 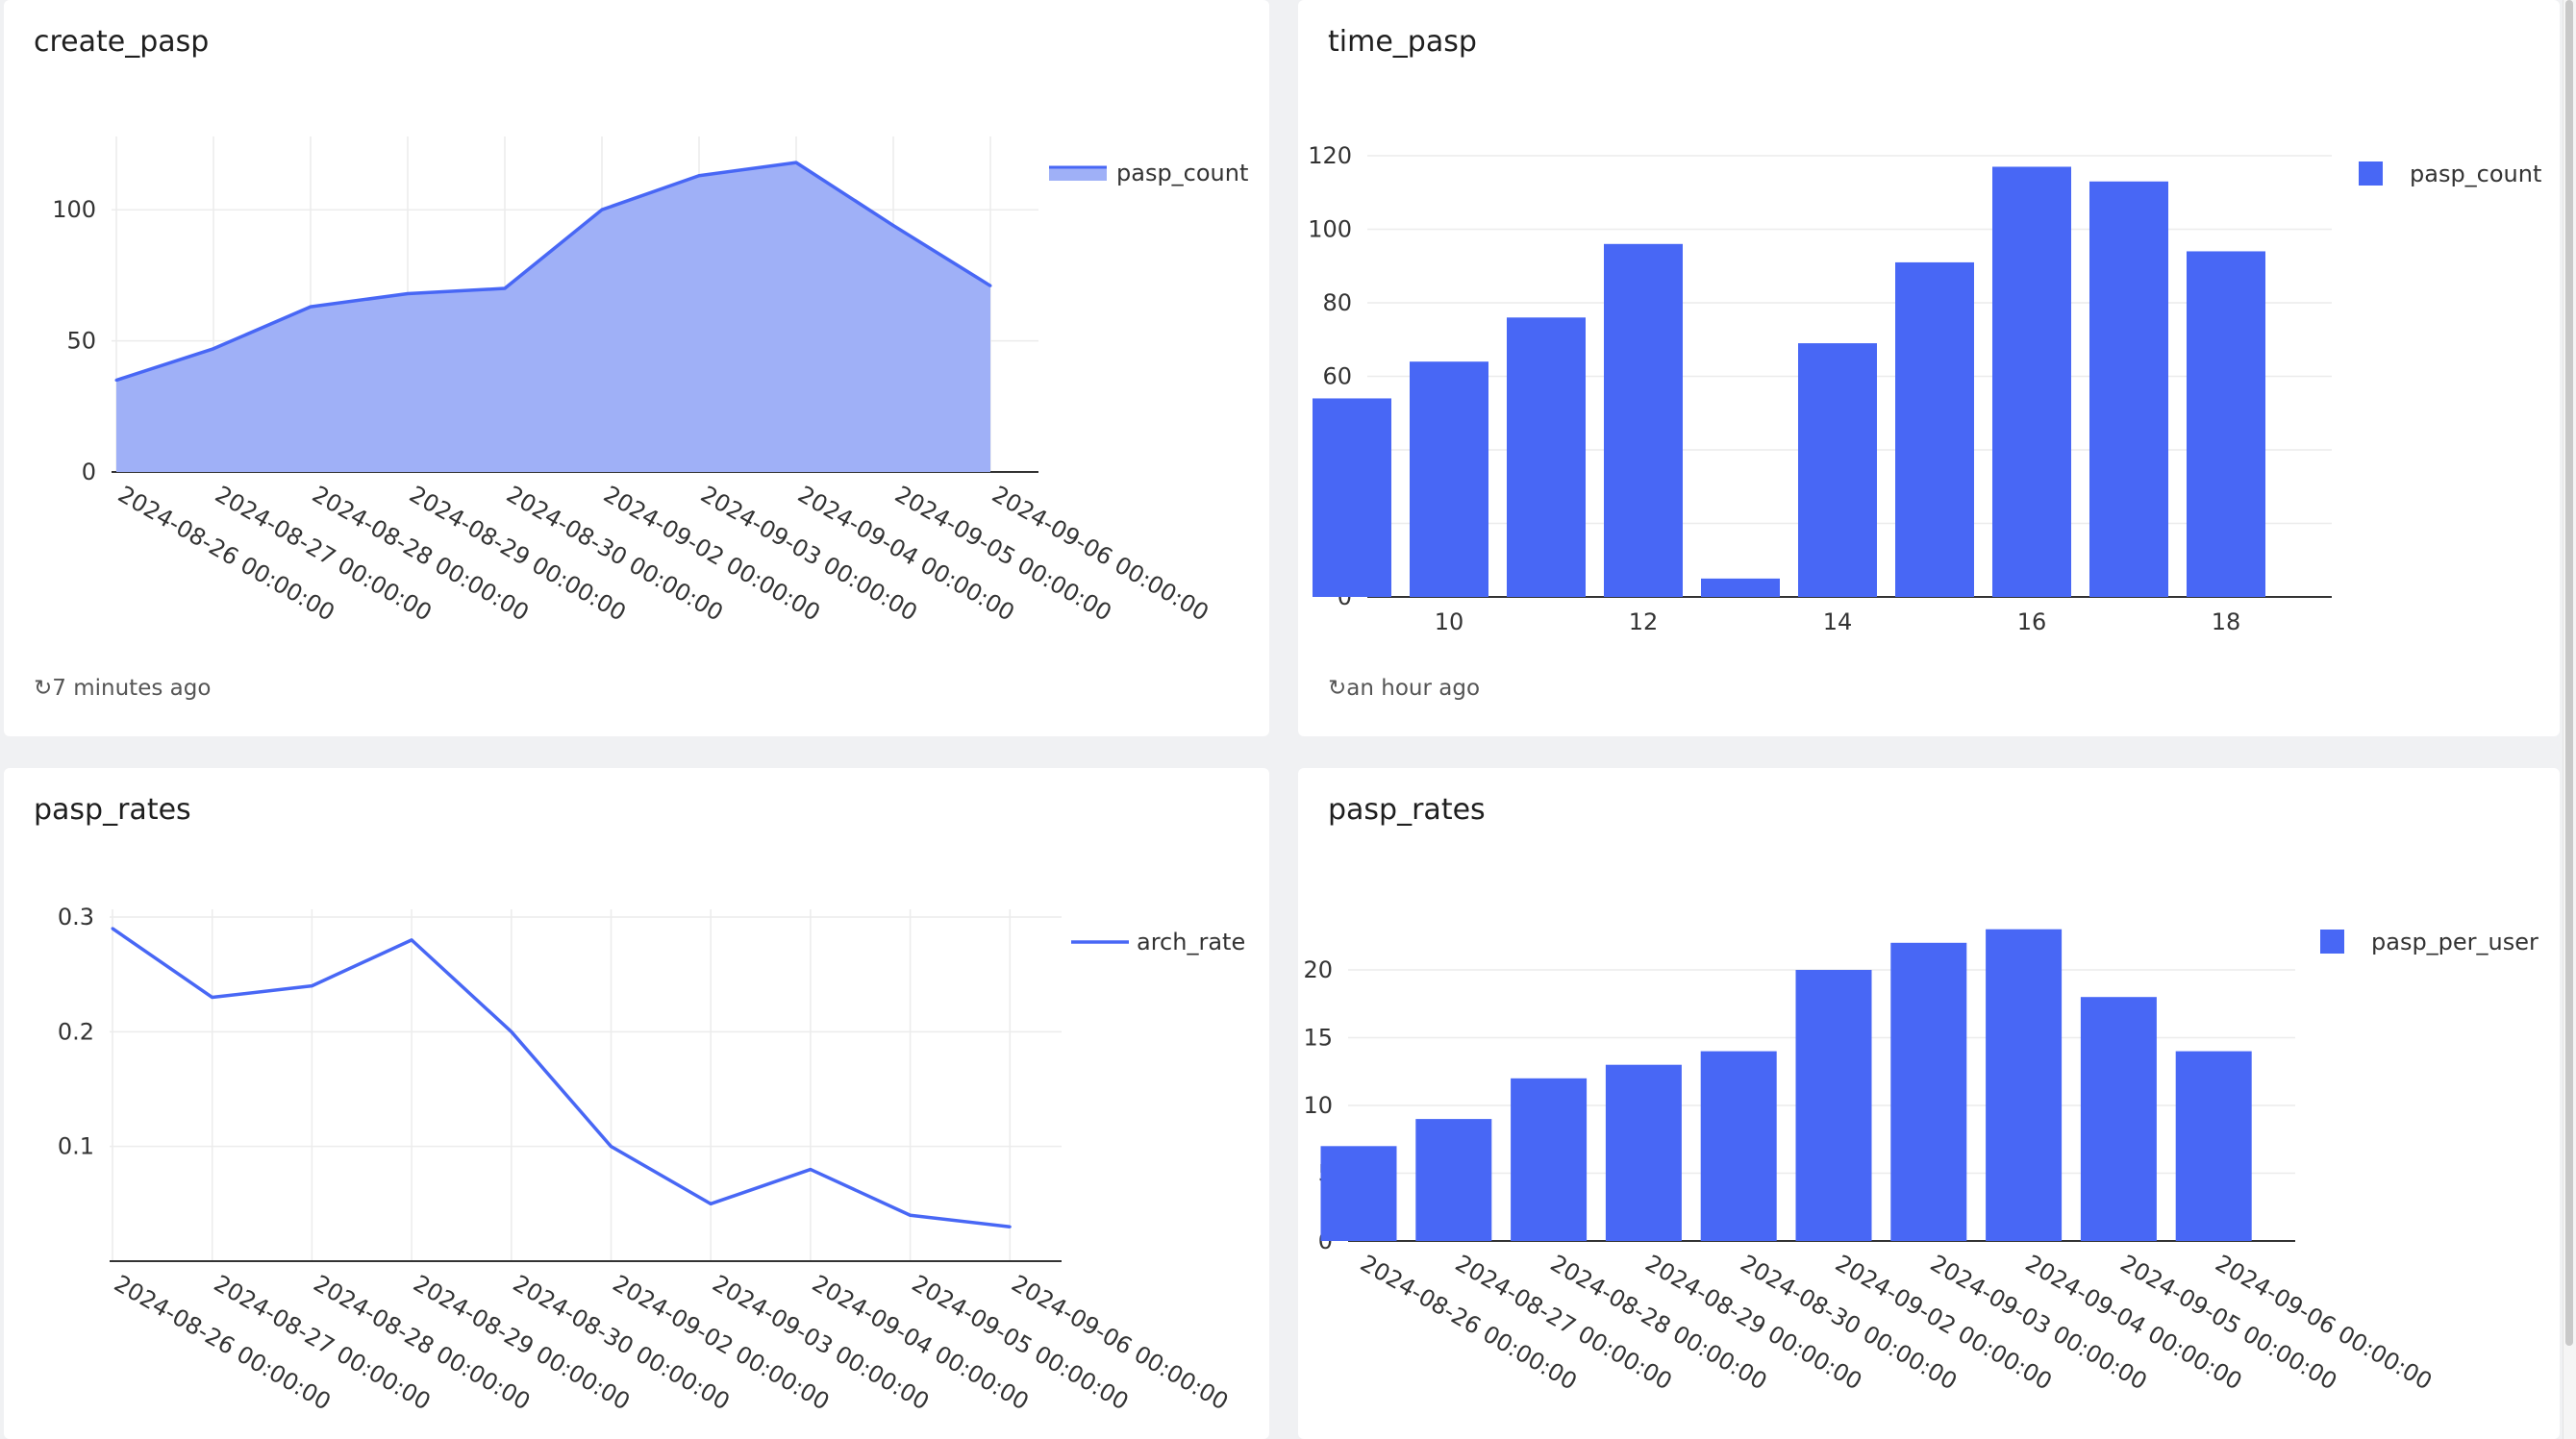 What do you see at coordinates (76, 1031) in the screenshot?
I see `y-tick-label: 0.2` at bounding box center [76, 1031].